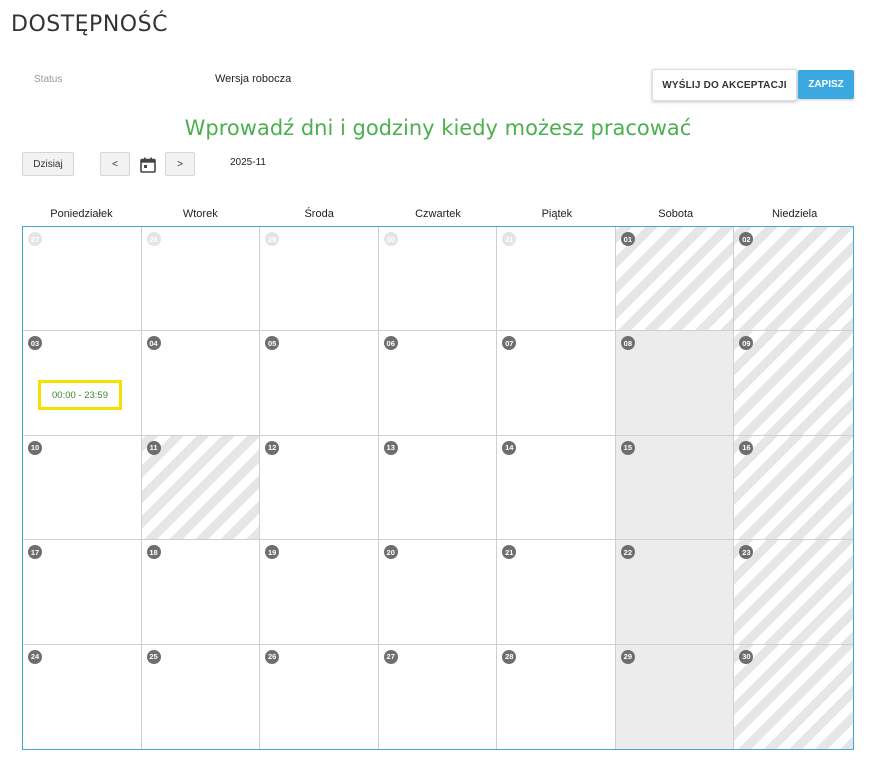 Image resolution: width=876 pixels, height=757 pixels. What do you see at coordinates (826, 84) in the screenshot?
I see `save-button: ZAPISZ` at bounding box center [826, 84].